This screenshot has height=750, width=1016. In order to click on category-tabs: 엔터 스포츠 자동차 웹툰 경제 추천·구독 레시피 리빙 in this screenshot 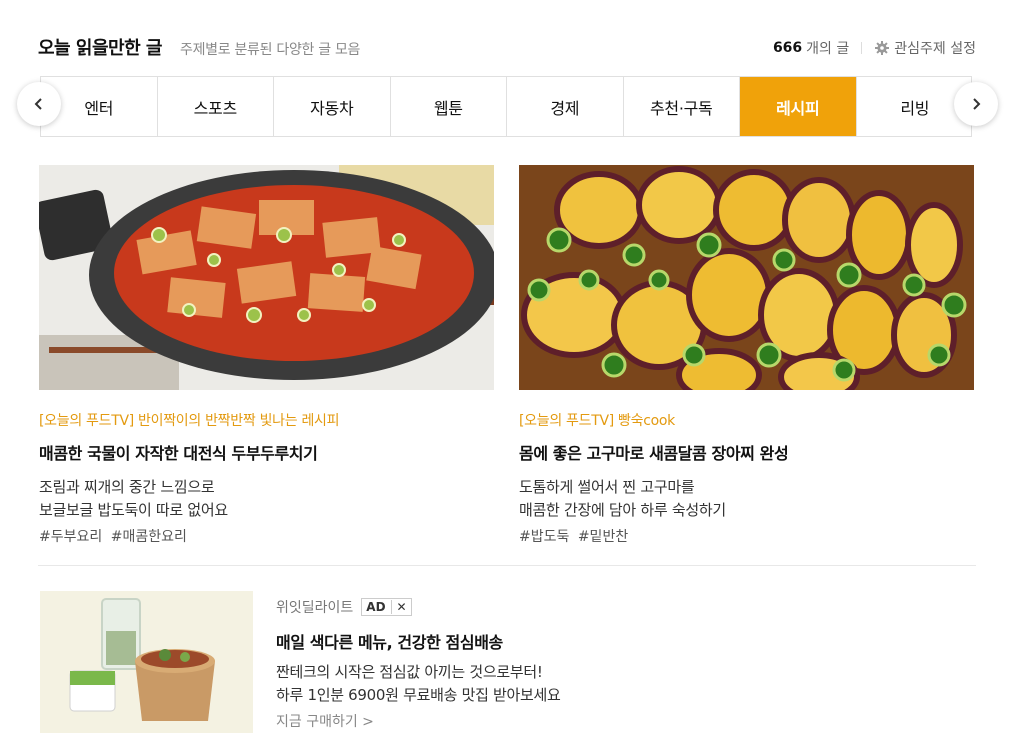, I will do `click(506, 106)`.